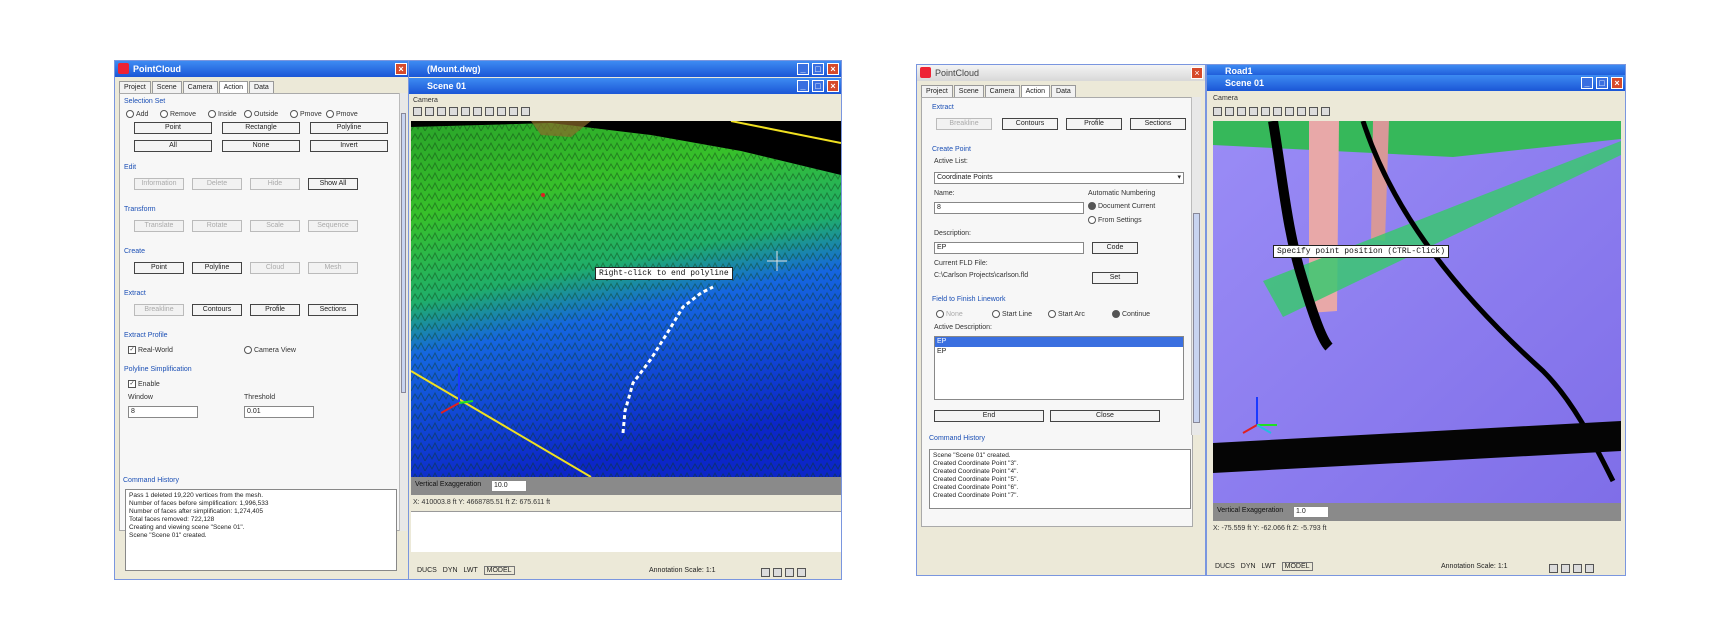  I want to click on select-polyline-button: Polyline, so click(349, 128).